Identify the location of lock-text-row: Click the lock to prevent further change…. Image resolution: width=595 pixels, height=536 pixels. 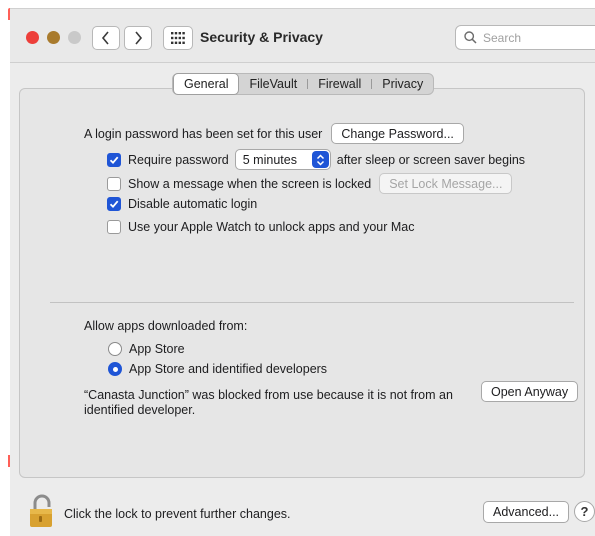
(177, 514).